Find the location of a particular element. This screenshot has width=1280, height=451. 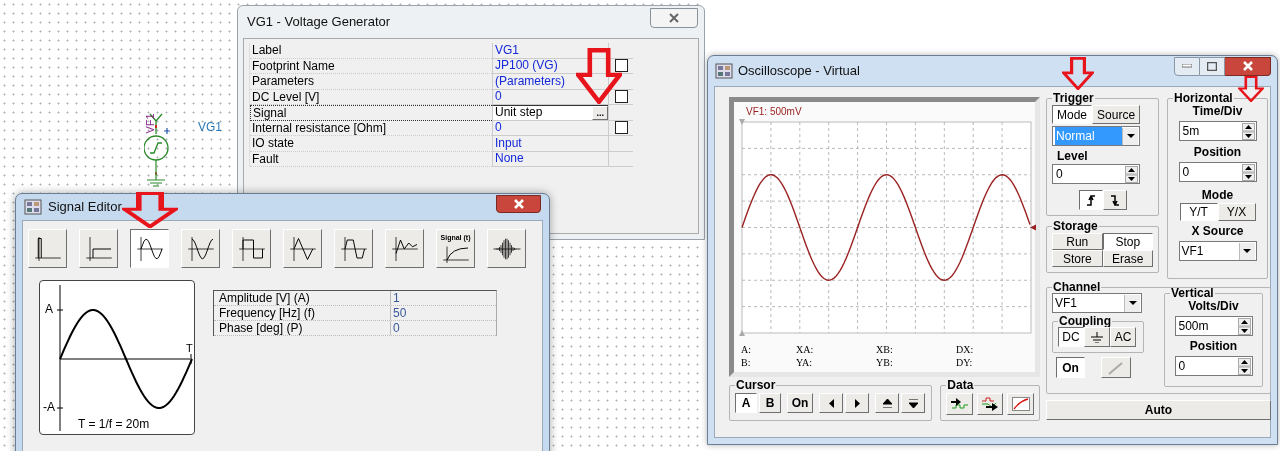

x-source-dropdown: VF1 is located at coordinates (1217, 251).